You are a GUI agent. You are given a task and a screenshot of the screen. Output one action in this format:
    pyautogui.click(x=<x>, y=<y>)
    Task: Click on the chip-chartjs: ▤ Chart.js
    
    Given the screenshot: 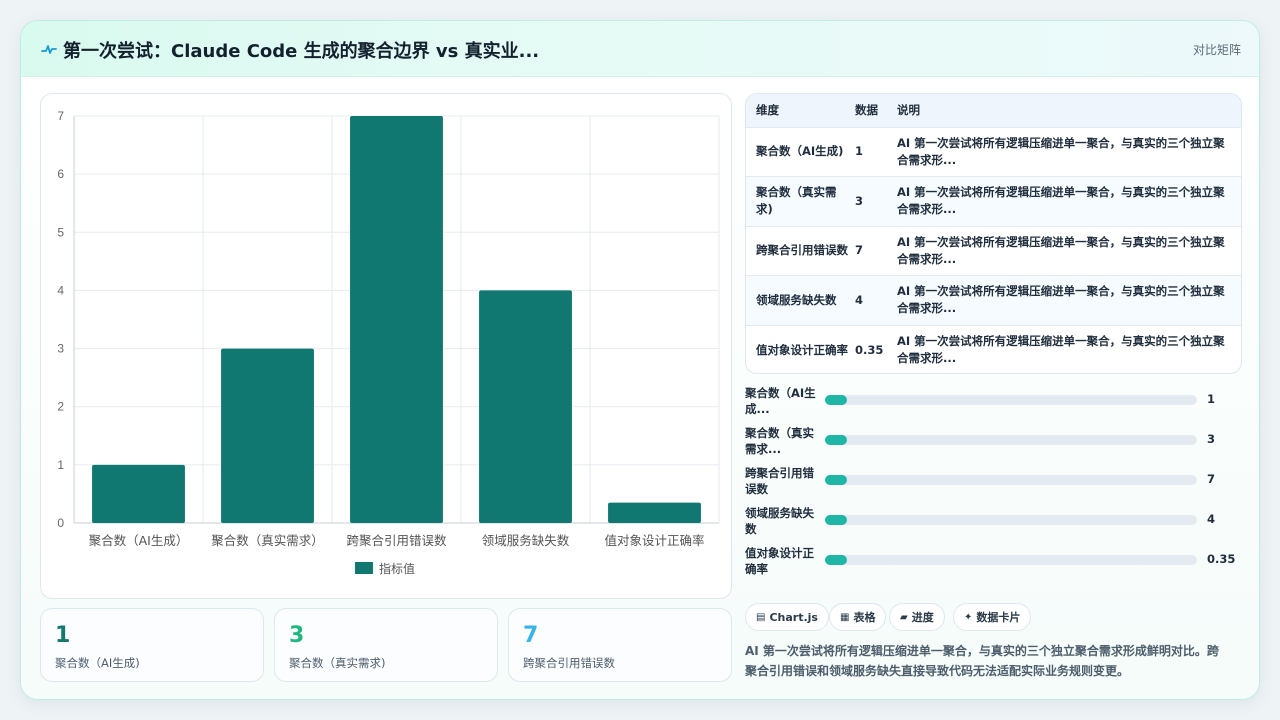 What is the action you would take?
    pyautogui.click(x=787, y=617)
    